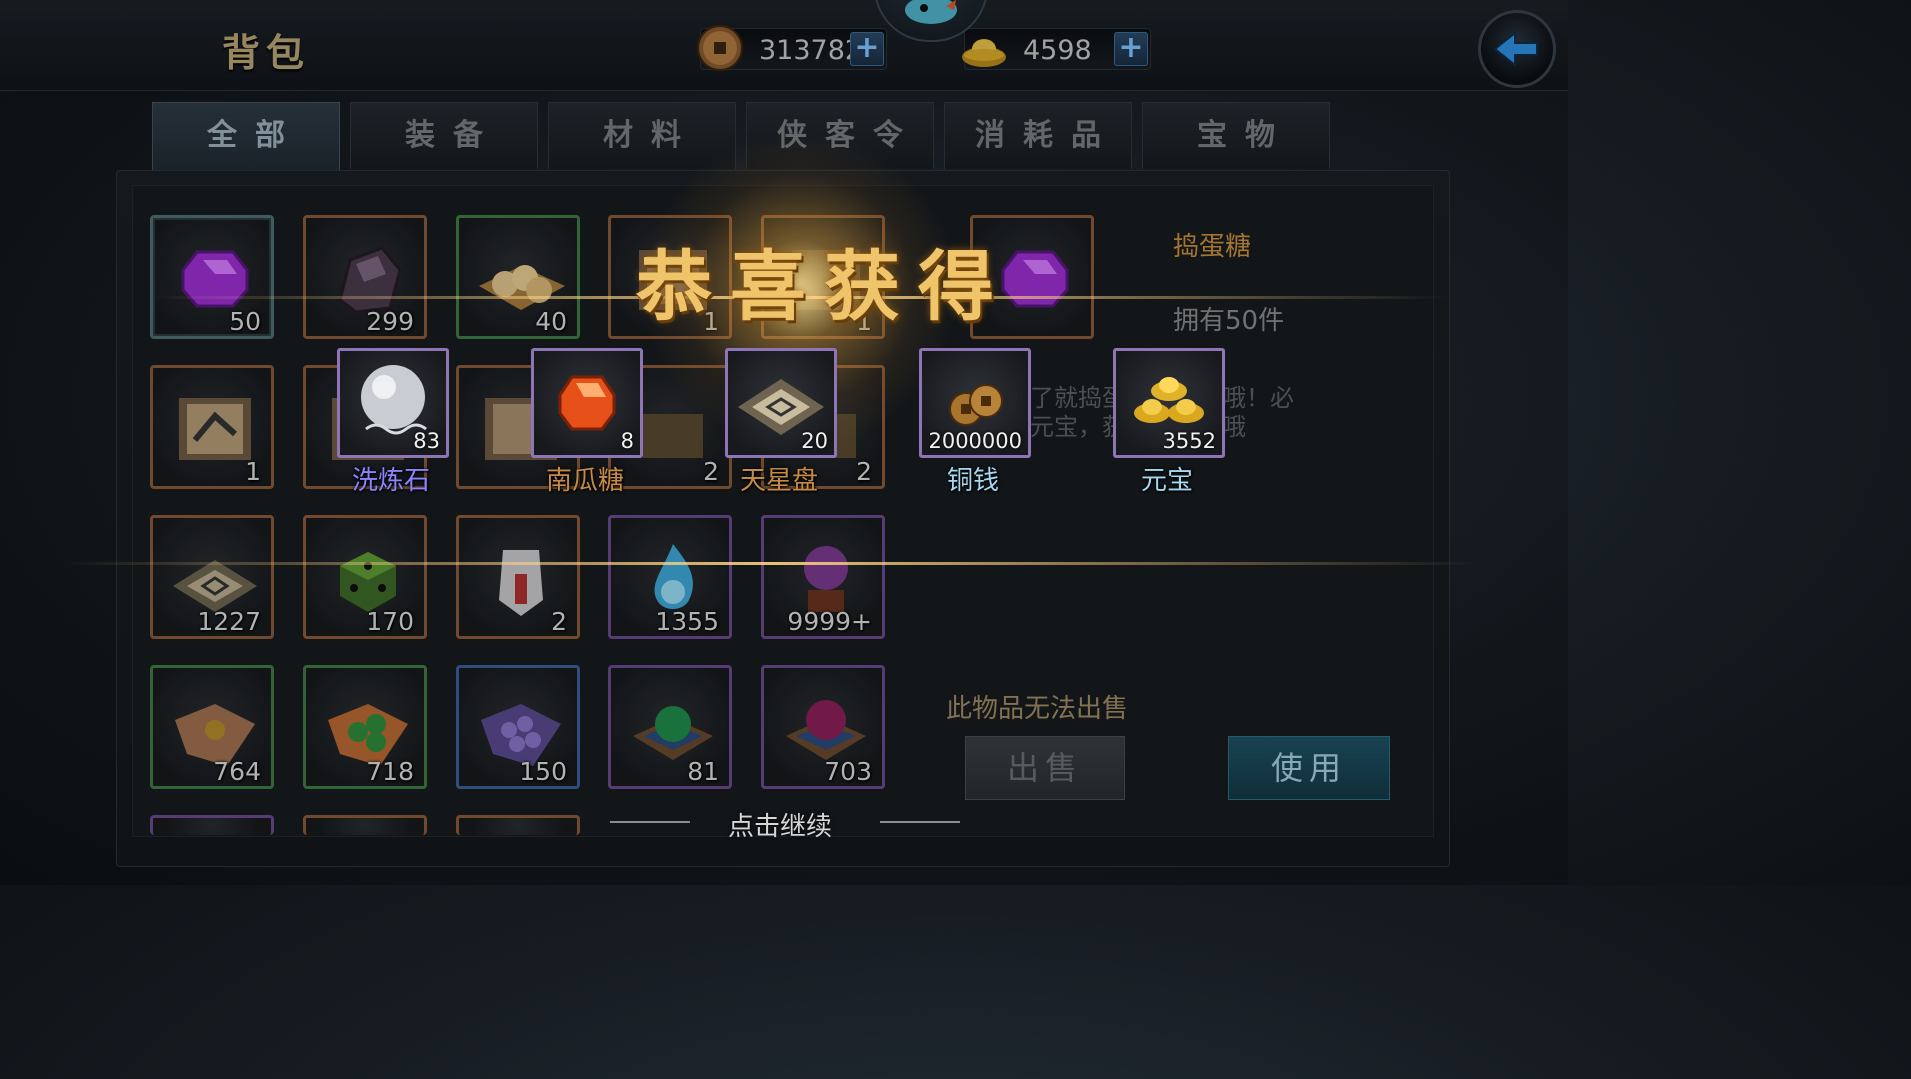 Image resolution: width=1911 pixels, height=1079 pixels. I want to click on item-slot: 81, so click(670, 727).